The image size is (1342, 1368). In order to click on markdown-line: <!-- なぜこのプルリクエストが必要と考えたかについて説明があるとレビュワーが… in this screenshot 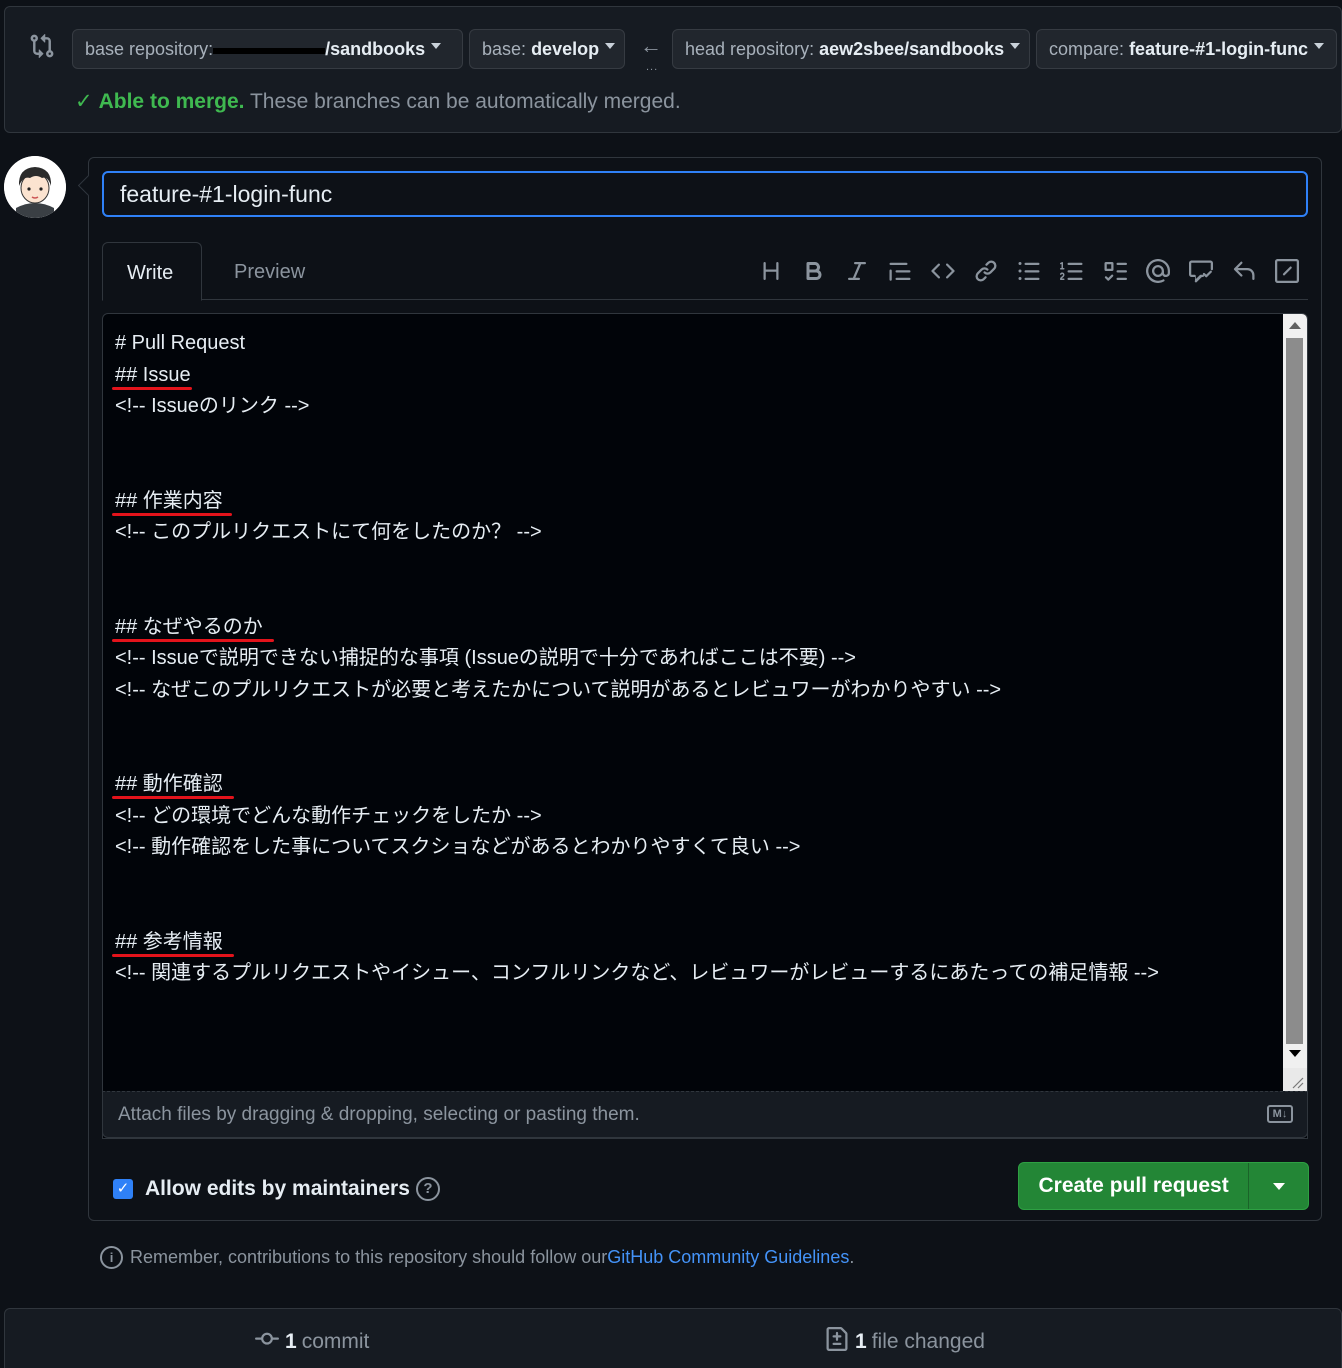, I will do `click(558, 689)`.